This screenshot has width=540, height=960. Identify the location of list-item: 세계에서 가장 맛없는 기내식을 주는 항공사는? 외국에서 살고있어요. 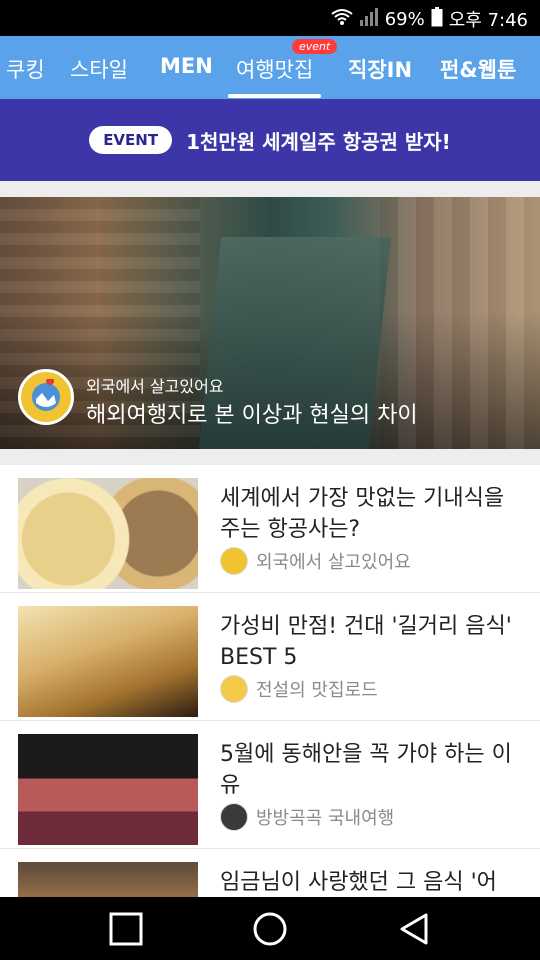
(270, 529).